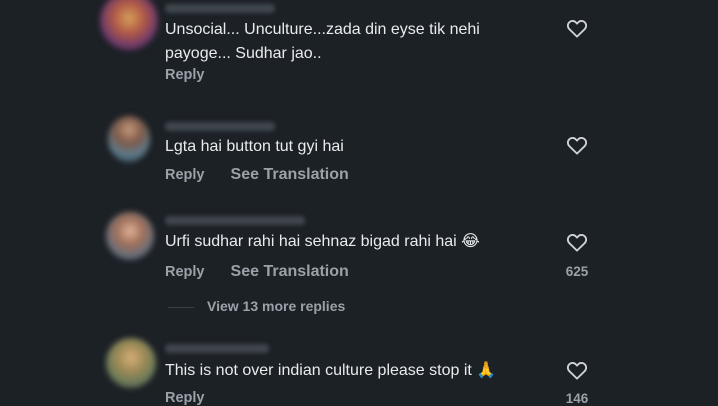 The height and width of the screenshot is (406, 718). I want to click on comment-text: Lgta hai button tut gyi hai, so click(254, 147).